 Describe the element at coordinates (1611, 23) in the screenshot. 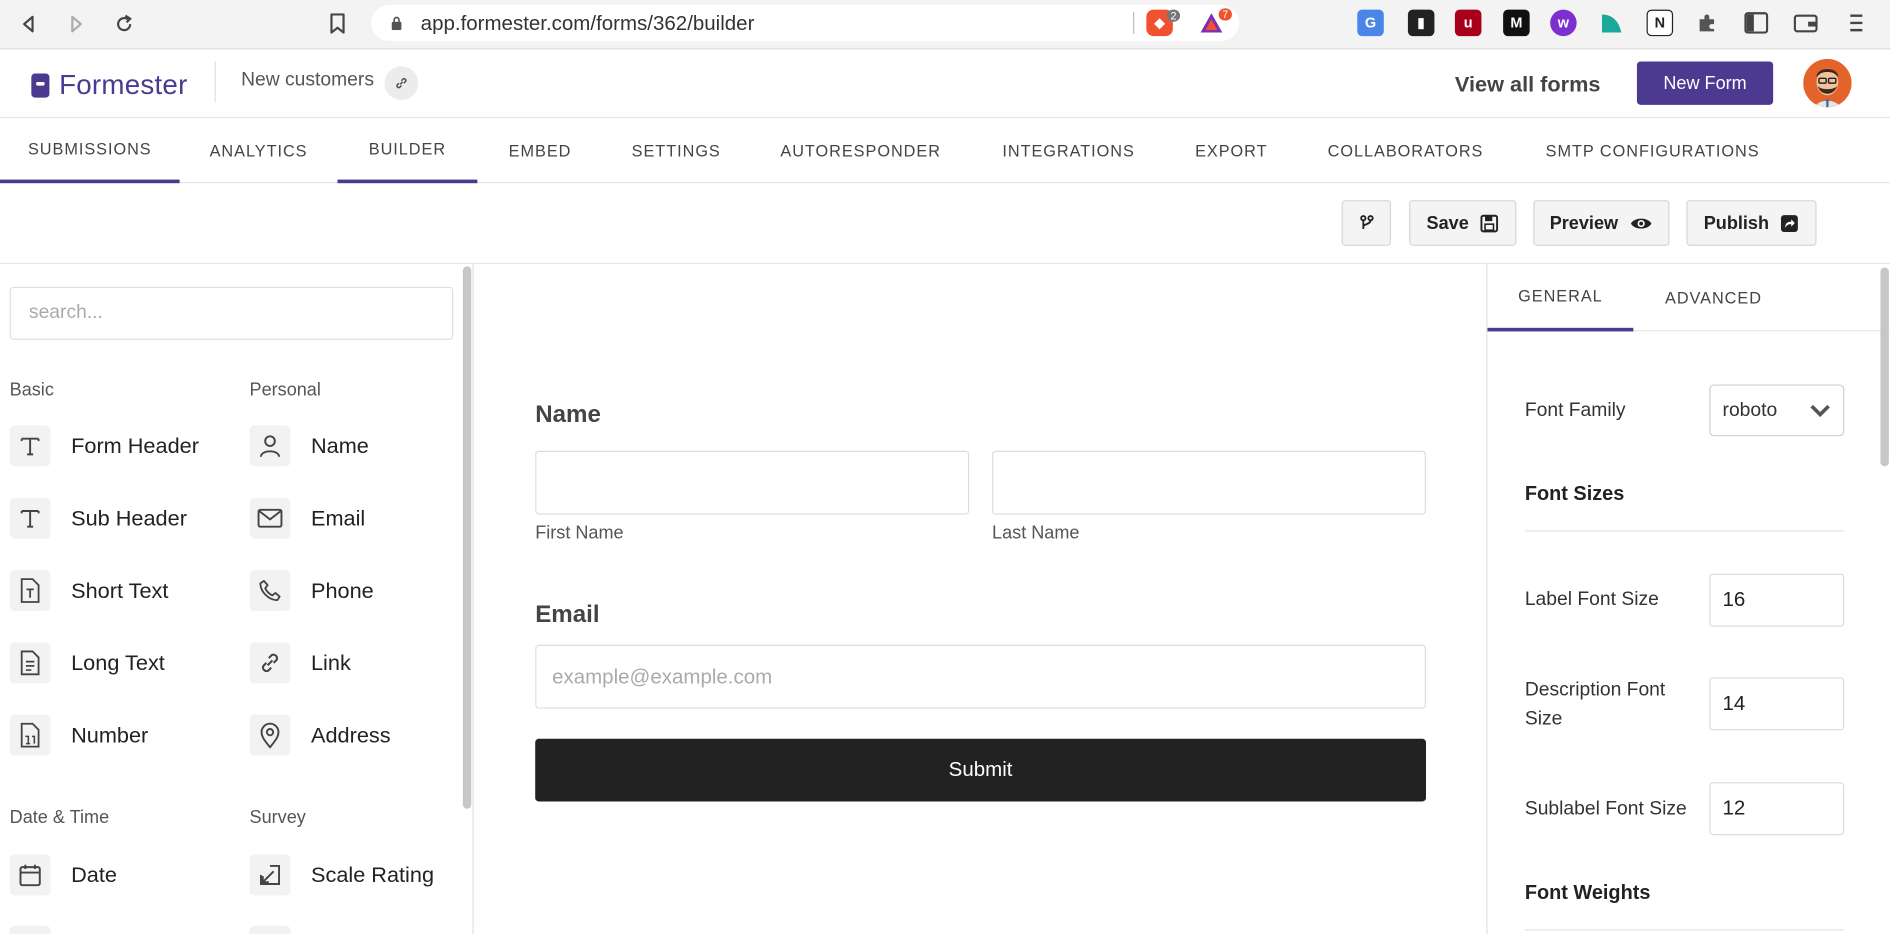

I see `extension-teal-icon` at that location.